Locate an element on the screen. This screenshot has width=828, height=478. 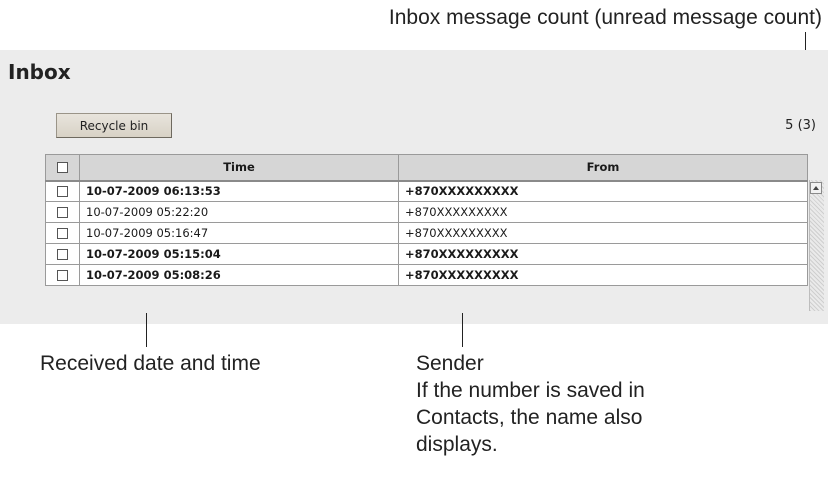
vertical-scrollbar is located at coordinates (816, 245).